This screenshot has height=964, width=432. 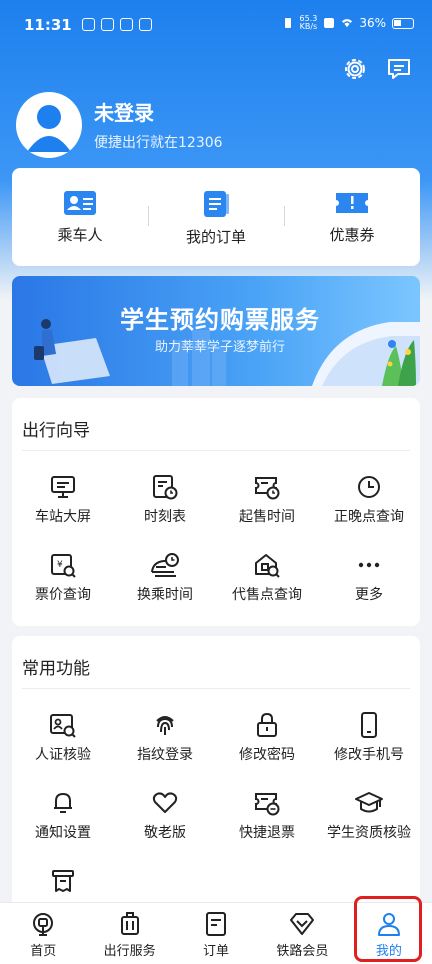 I want to click on id-verify-button: 人证核验, so click(x=63, y=737).